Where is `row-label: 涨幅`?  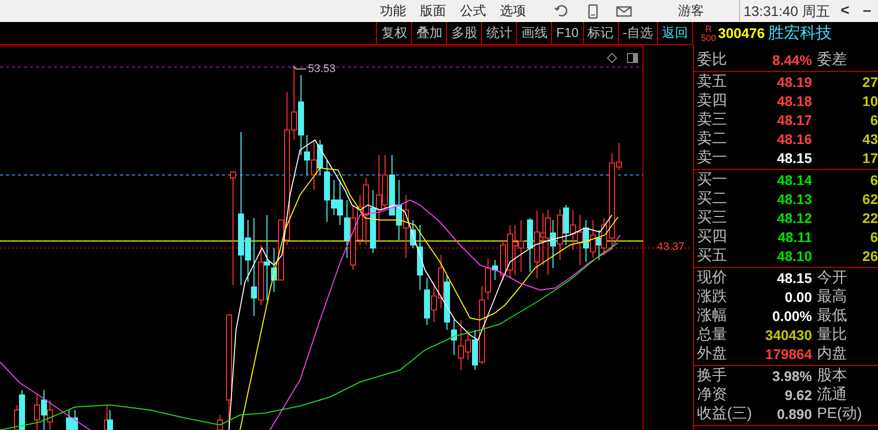
row-label: 涨幅 is located at coordinates (712, 316).